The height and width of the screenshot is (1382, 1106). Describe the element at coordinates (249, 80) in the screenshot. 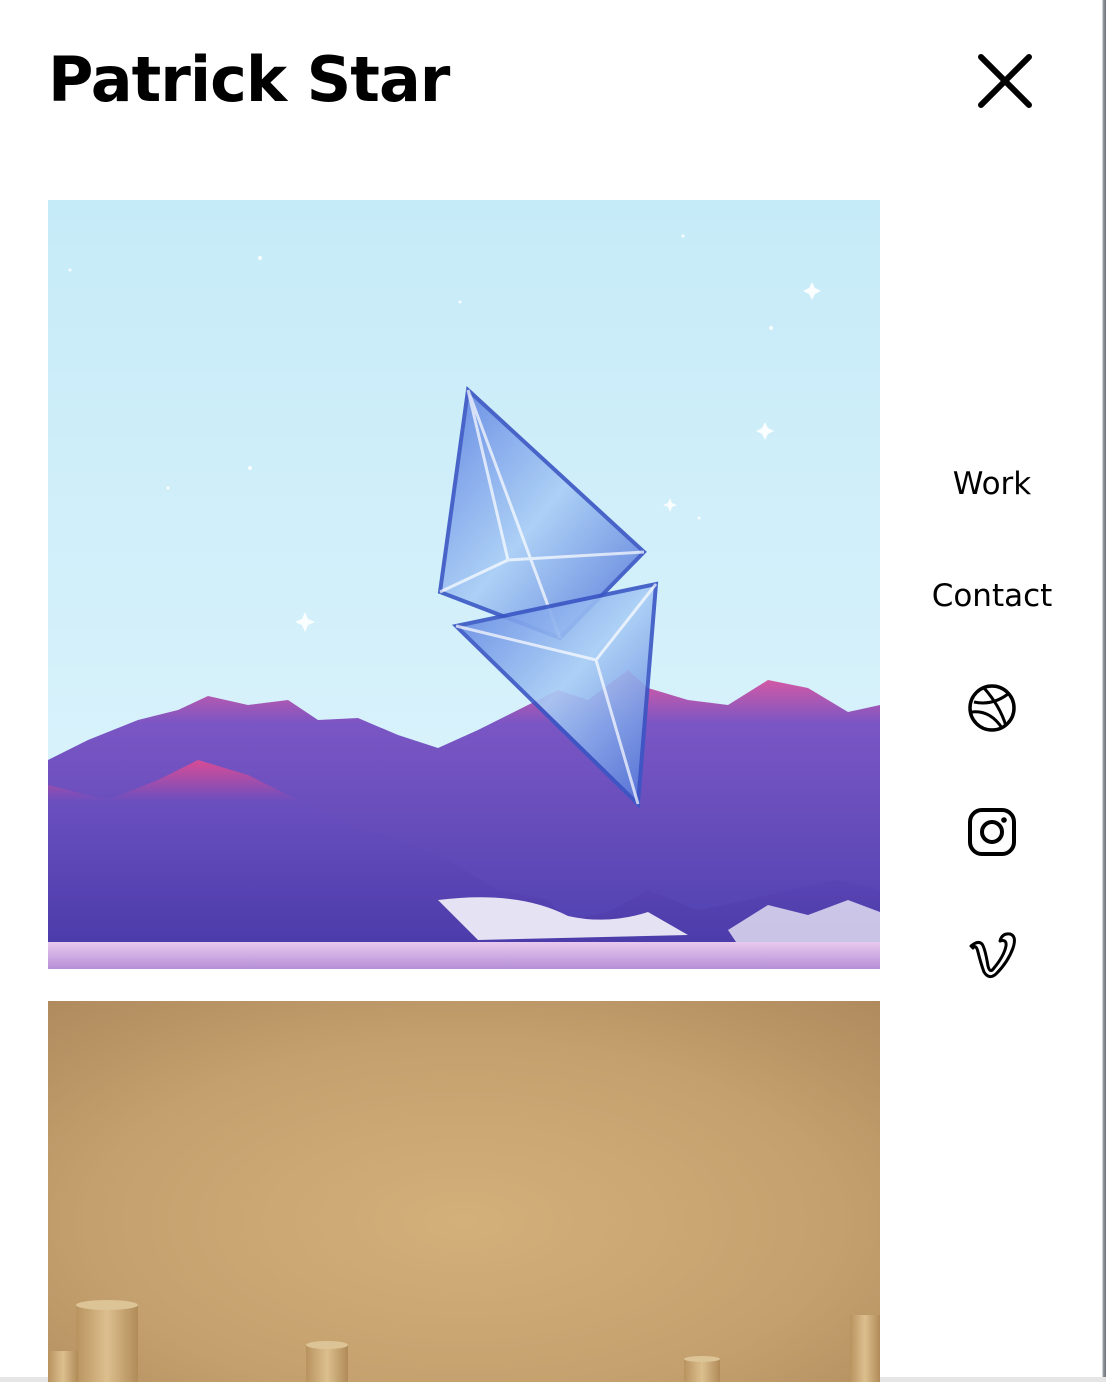

I see `site-title: Patrick Star` at that location.